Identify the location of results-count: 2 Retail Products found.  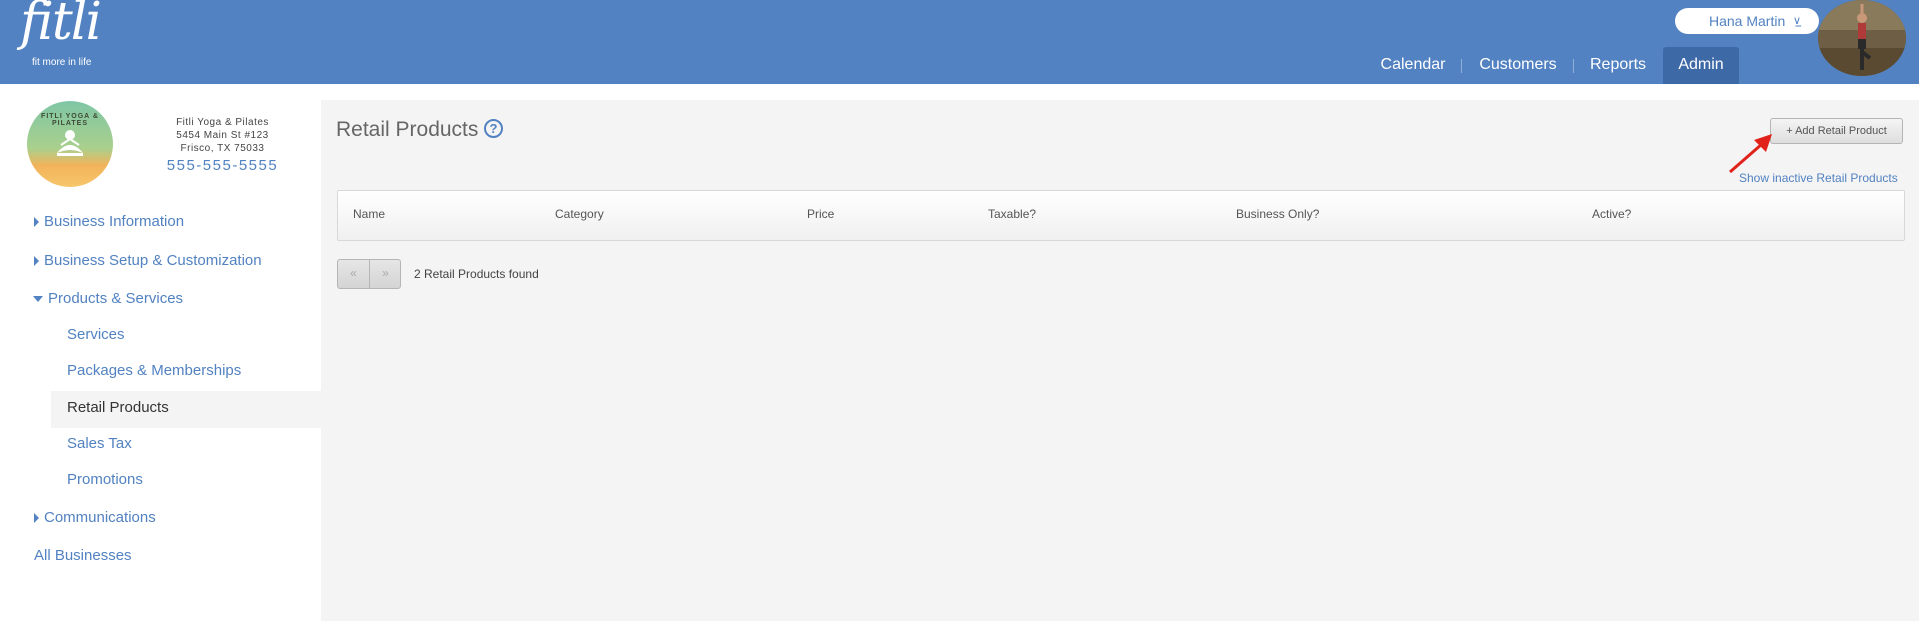
(476, 274).